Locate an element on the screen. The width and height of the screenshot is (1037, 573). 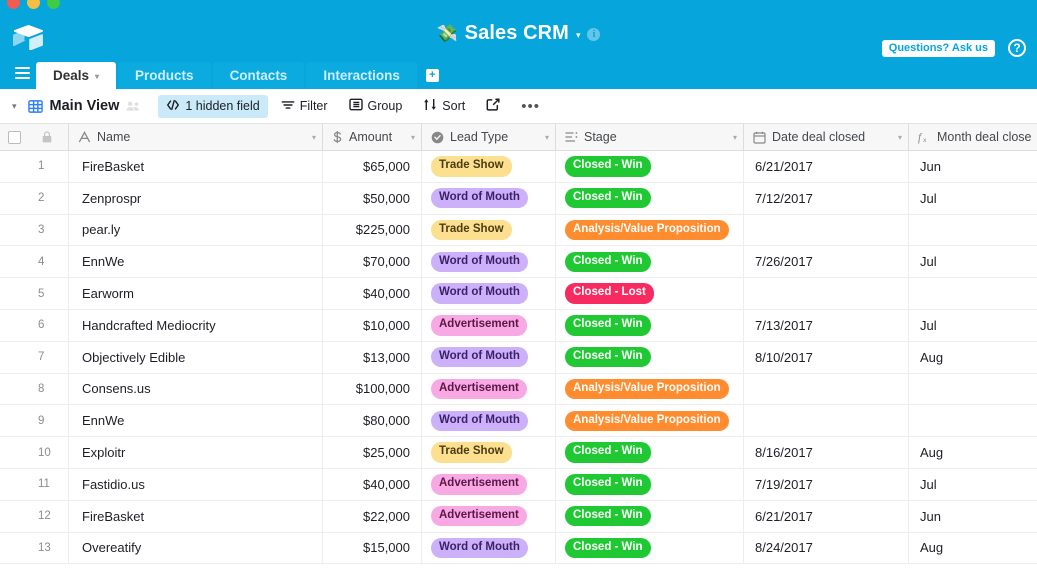
cell-name: Fastidio.us is located at coordinates (195, 484).